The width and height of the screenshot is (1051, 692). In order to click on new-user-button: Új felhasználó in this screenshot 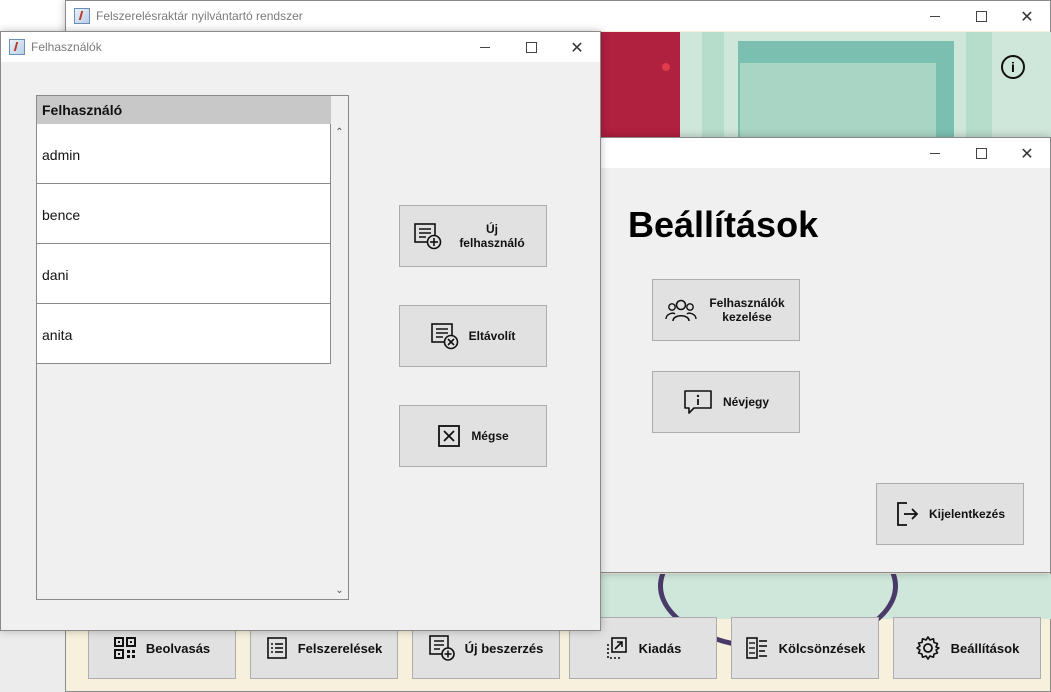, I will do `click(473, 236)`.